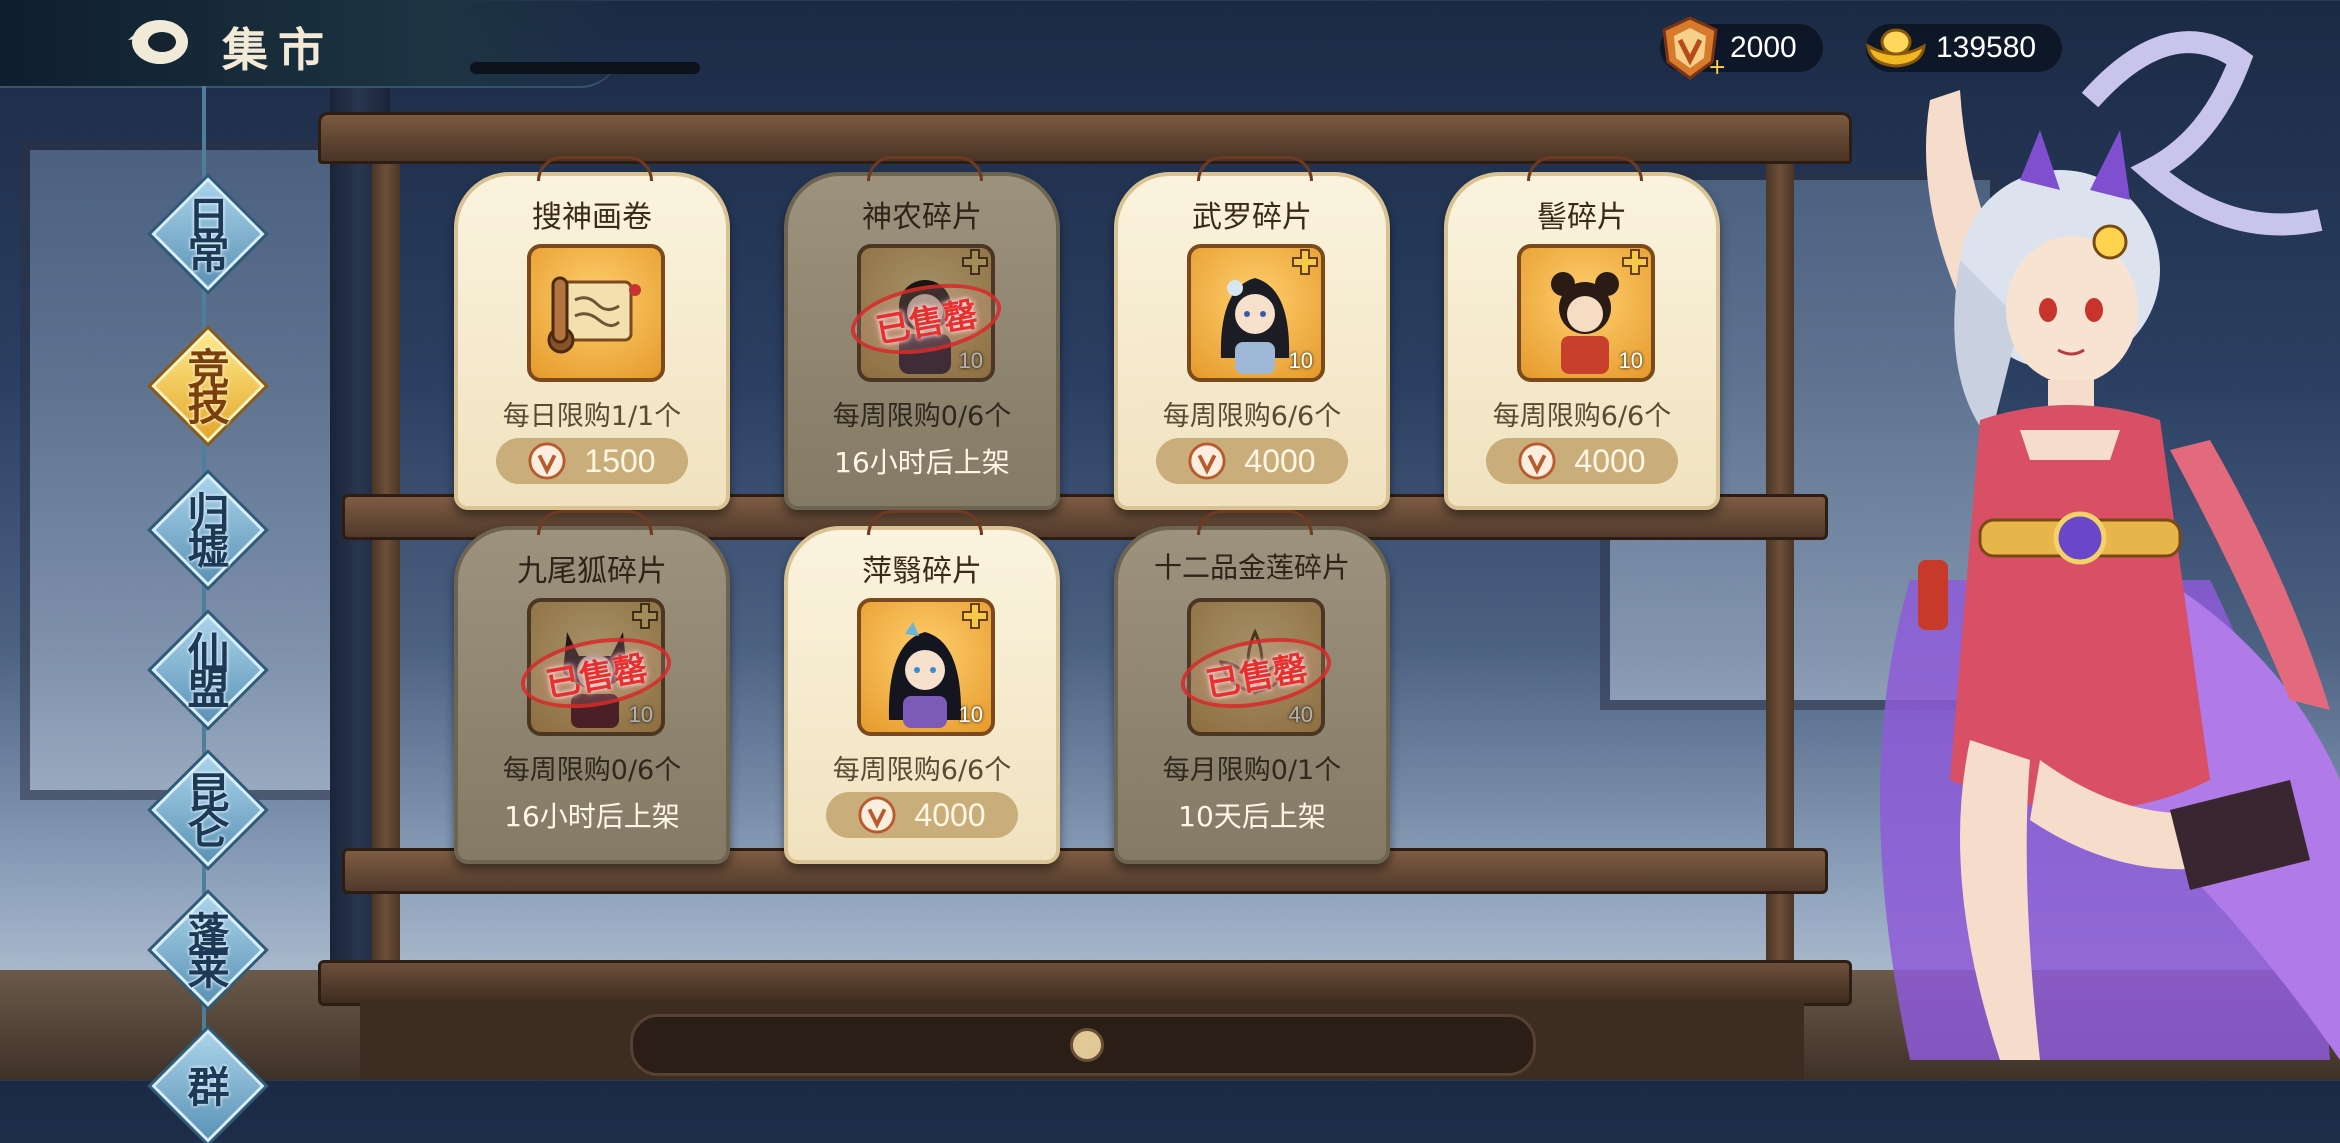 Image resolution: width=2340 pixels, height=1143 pixels. I want to click on restock-time: 10天后上架, so click(1252, 816).